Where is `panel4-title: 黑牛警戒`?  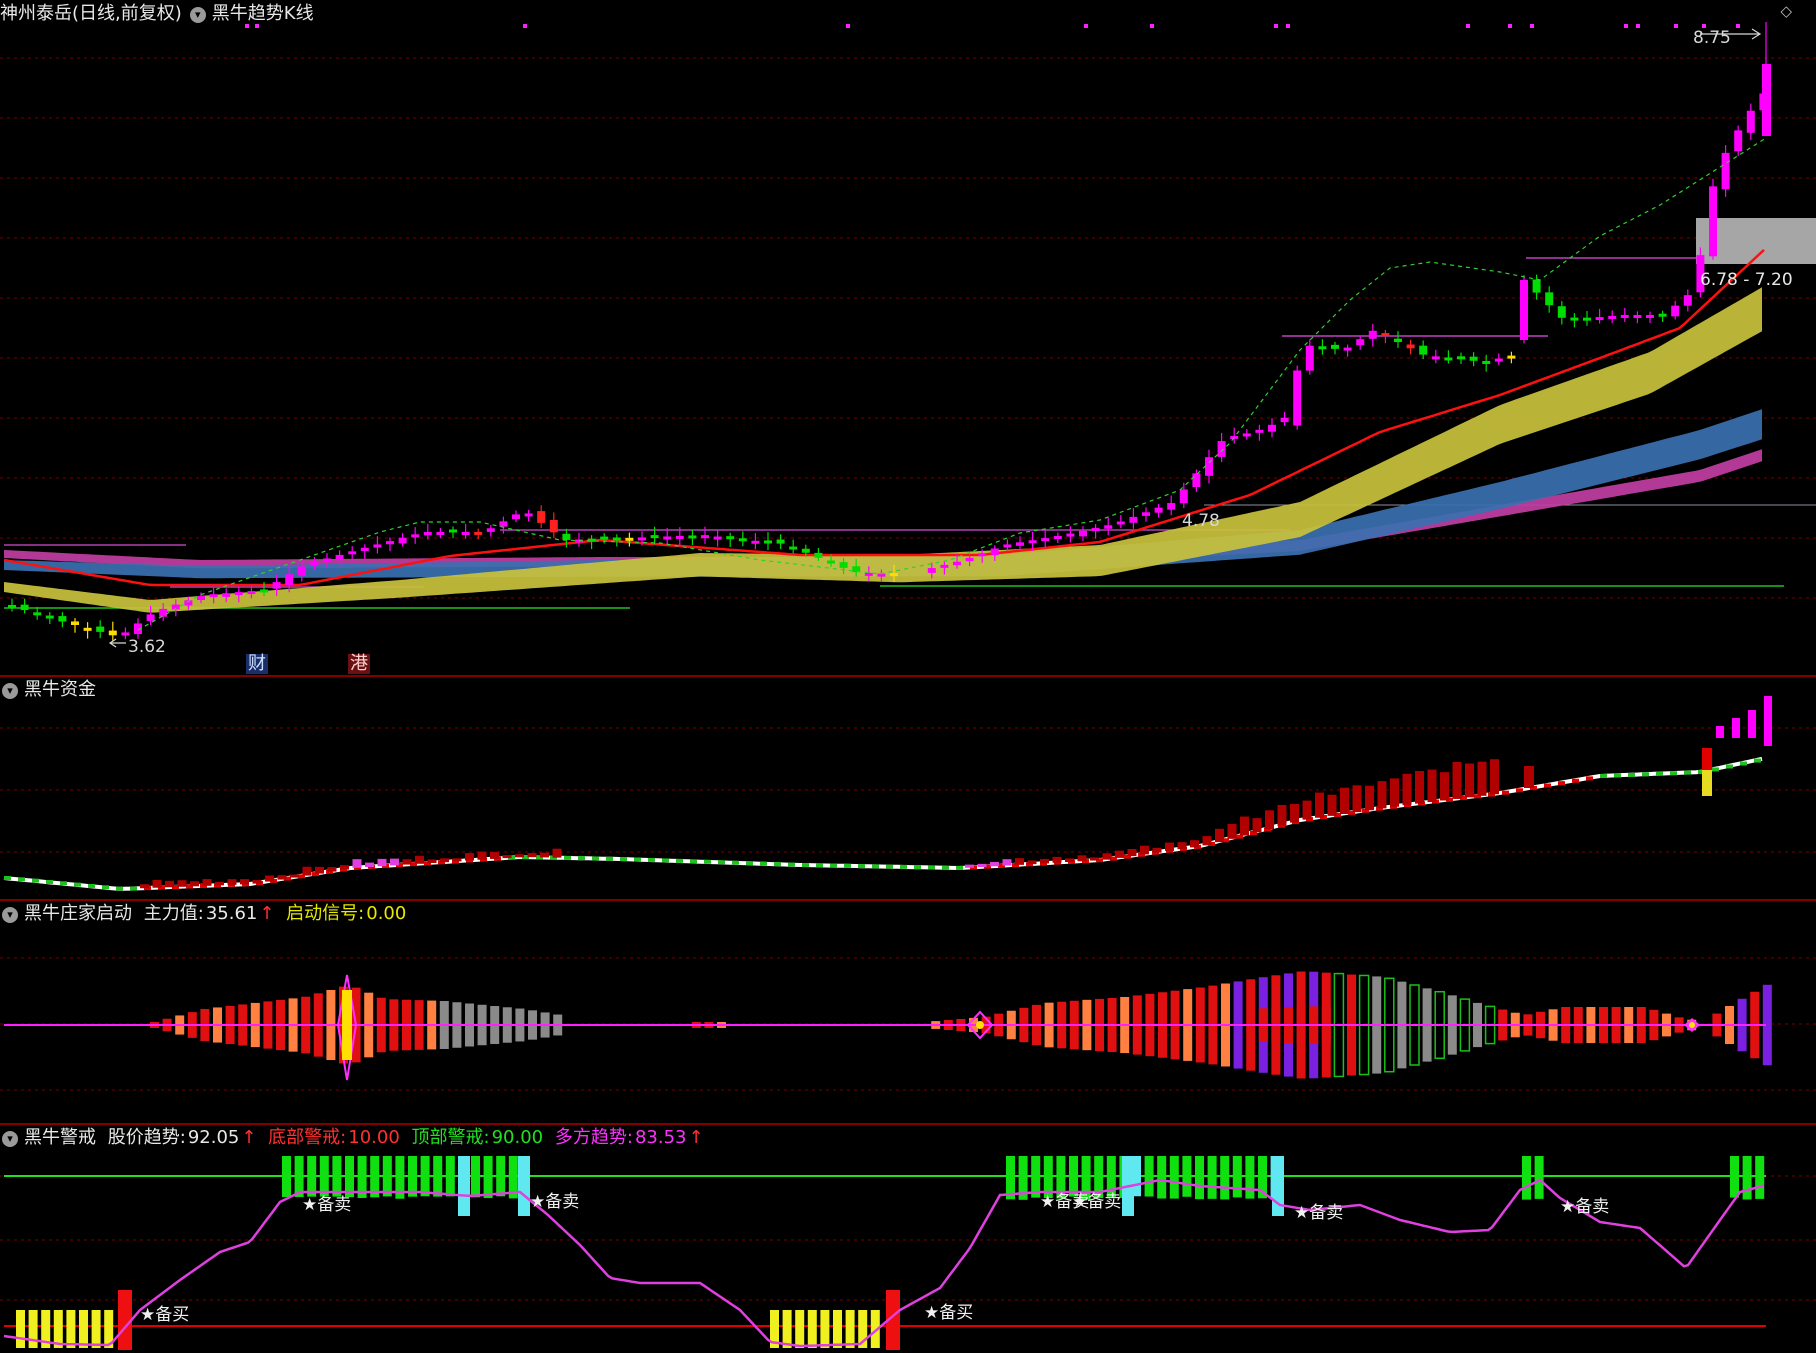 panel4-title: 黑牛警戒 is located at coordinates (60, 1137).